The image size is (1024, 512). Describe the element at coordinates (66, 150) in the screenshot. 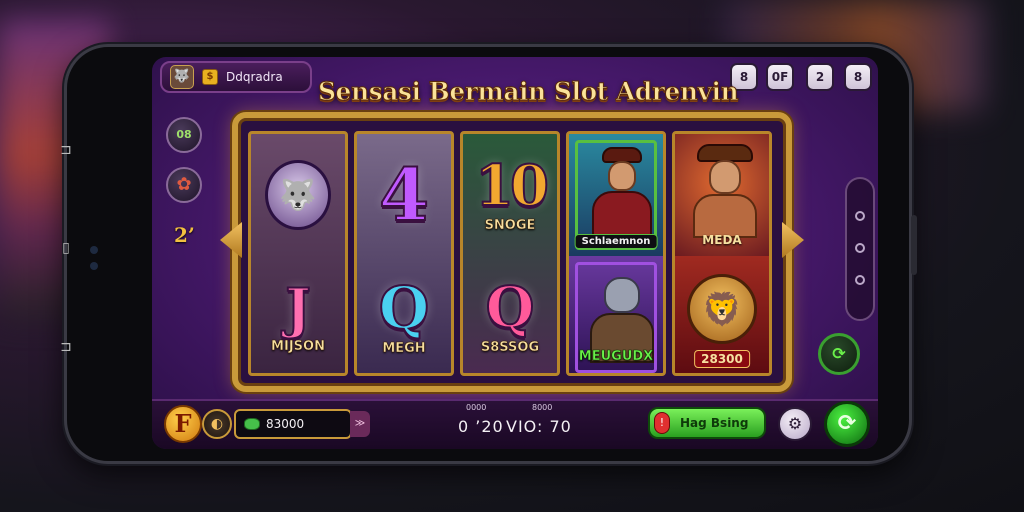

I see `back-nav-icon: ⊐` at that location.